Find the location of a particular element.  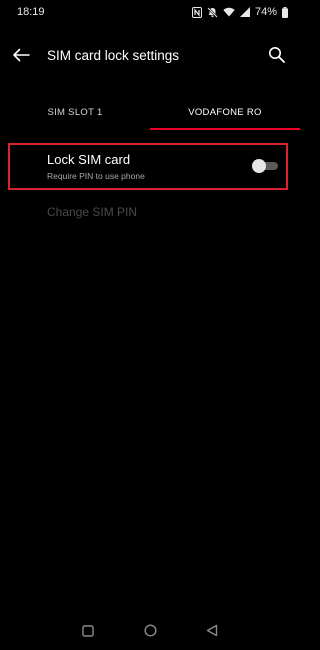

nav-back-button is located at coordinates (212, 633).